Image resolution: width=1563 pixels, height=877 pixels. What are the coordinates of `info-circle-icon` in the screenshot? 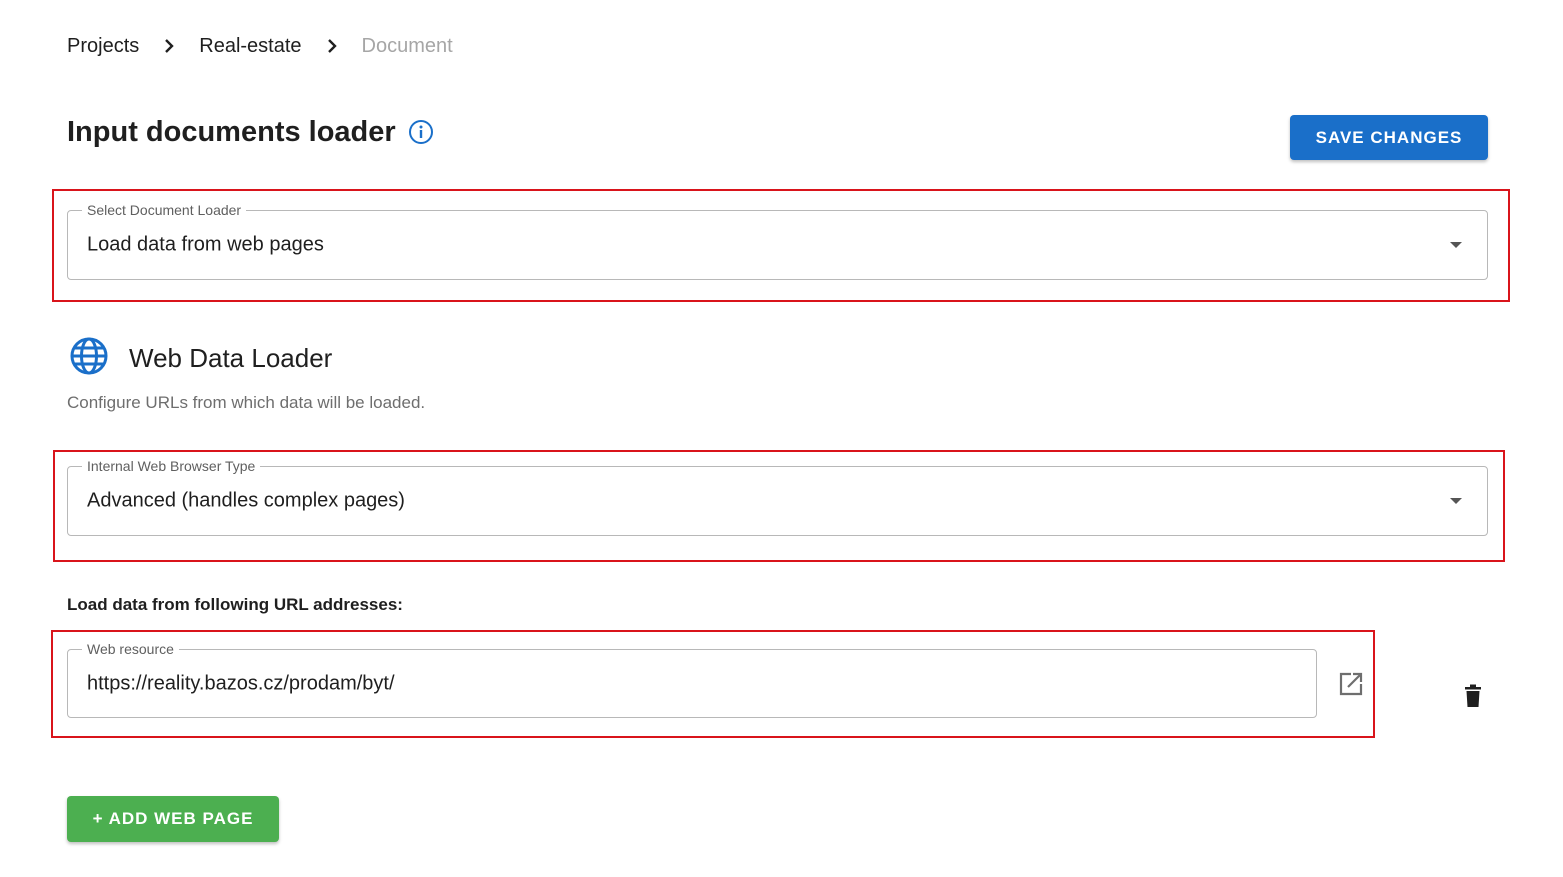 It's located at (421, 132).